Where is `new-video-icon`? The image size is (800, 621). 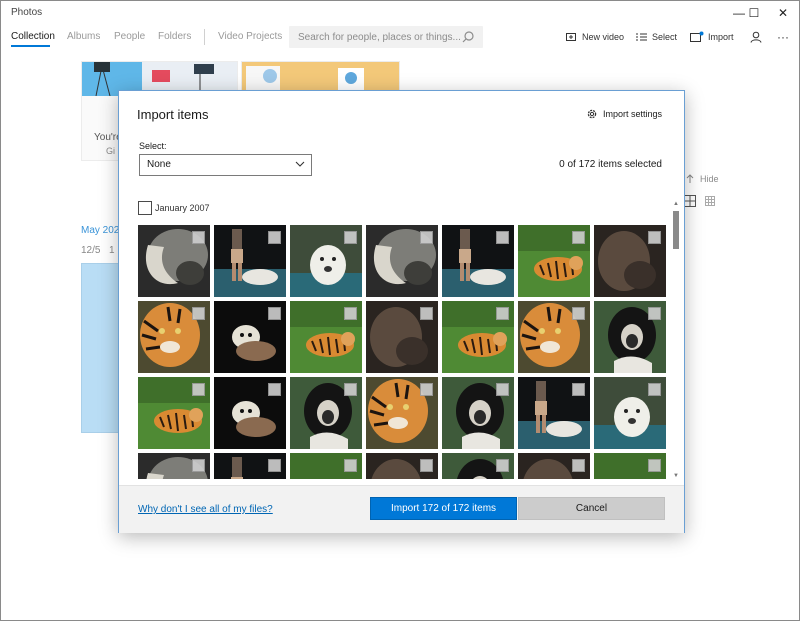
new-video-icon is located at coordinates (571, 37).